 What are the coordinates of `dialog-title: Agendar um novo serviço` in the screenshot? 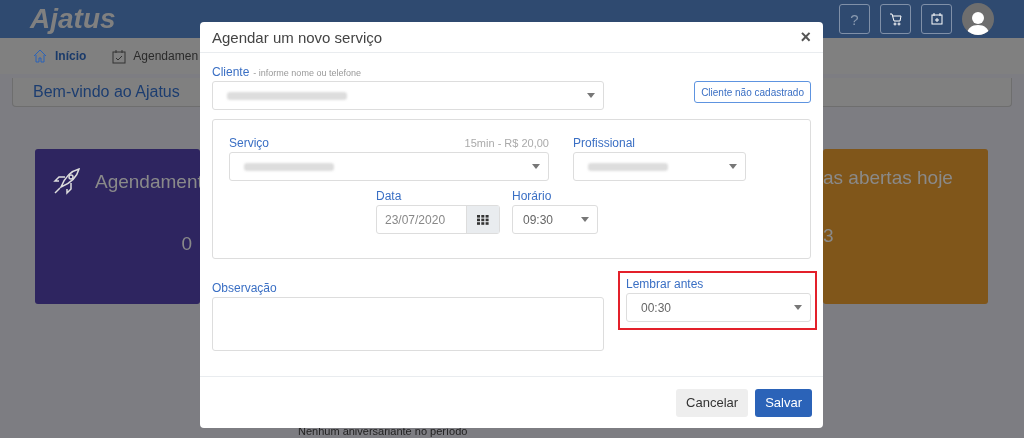 It's located at (297, 37).